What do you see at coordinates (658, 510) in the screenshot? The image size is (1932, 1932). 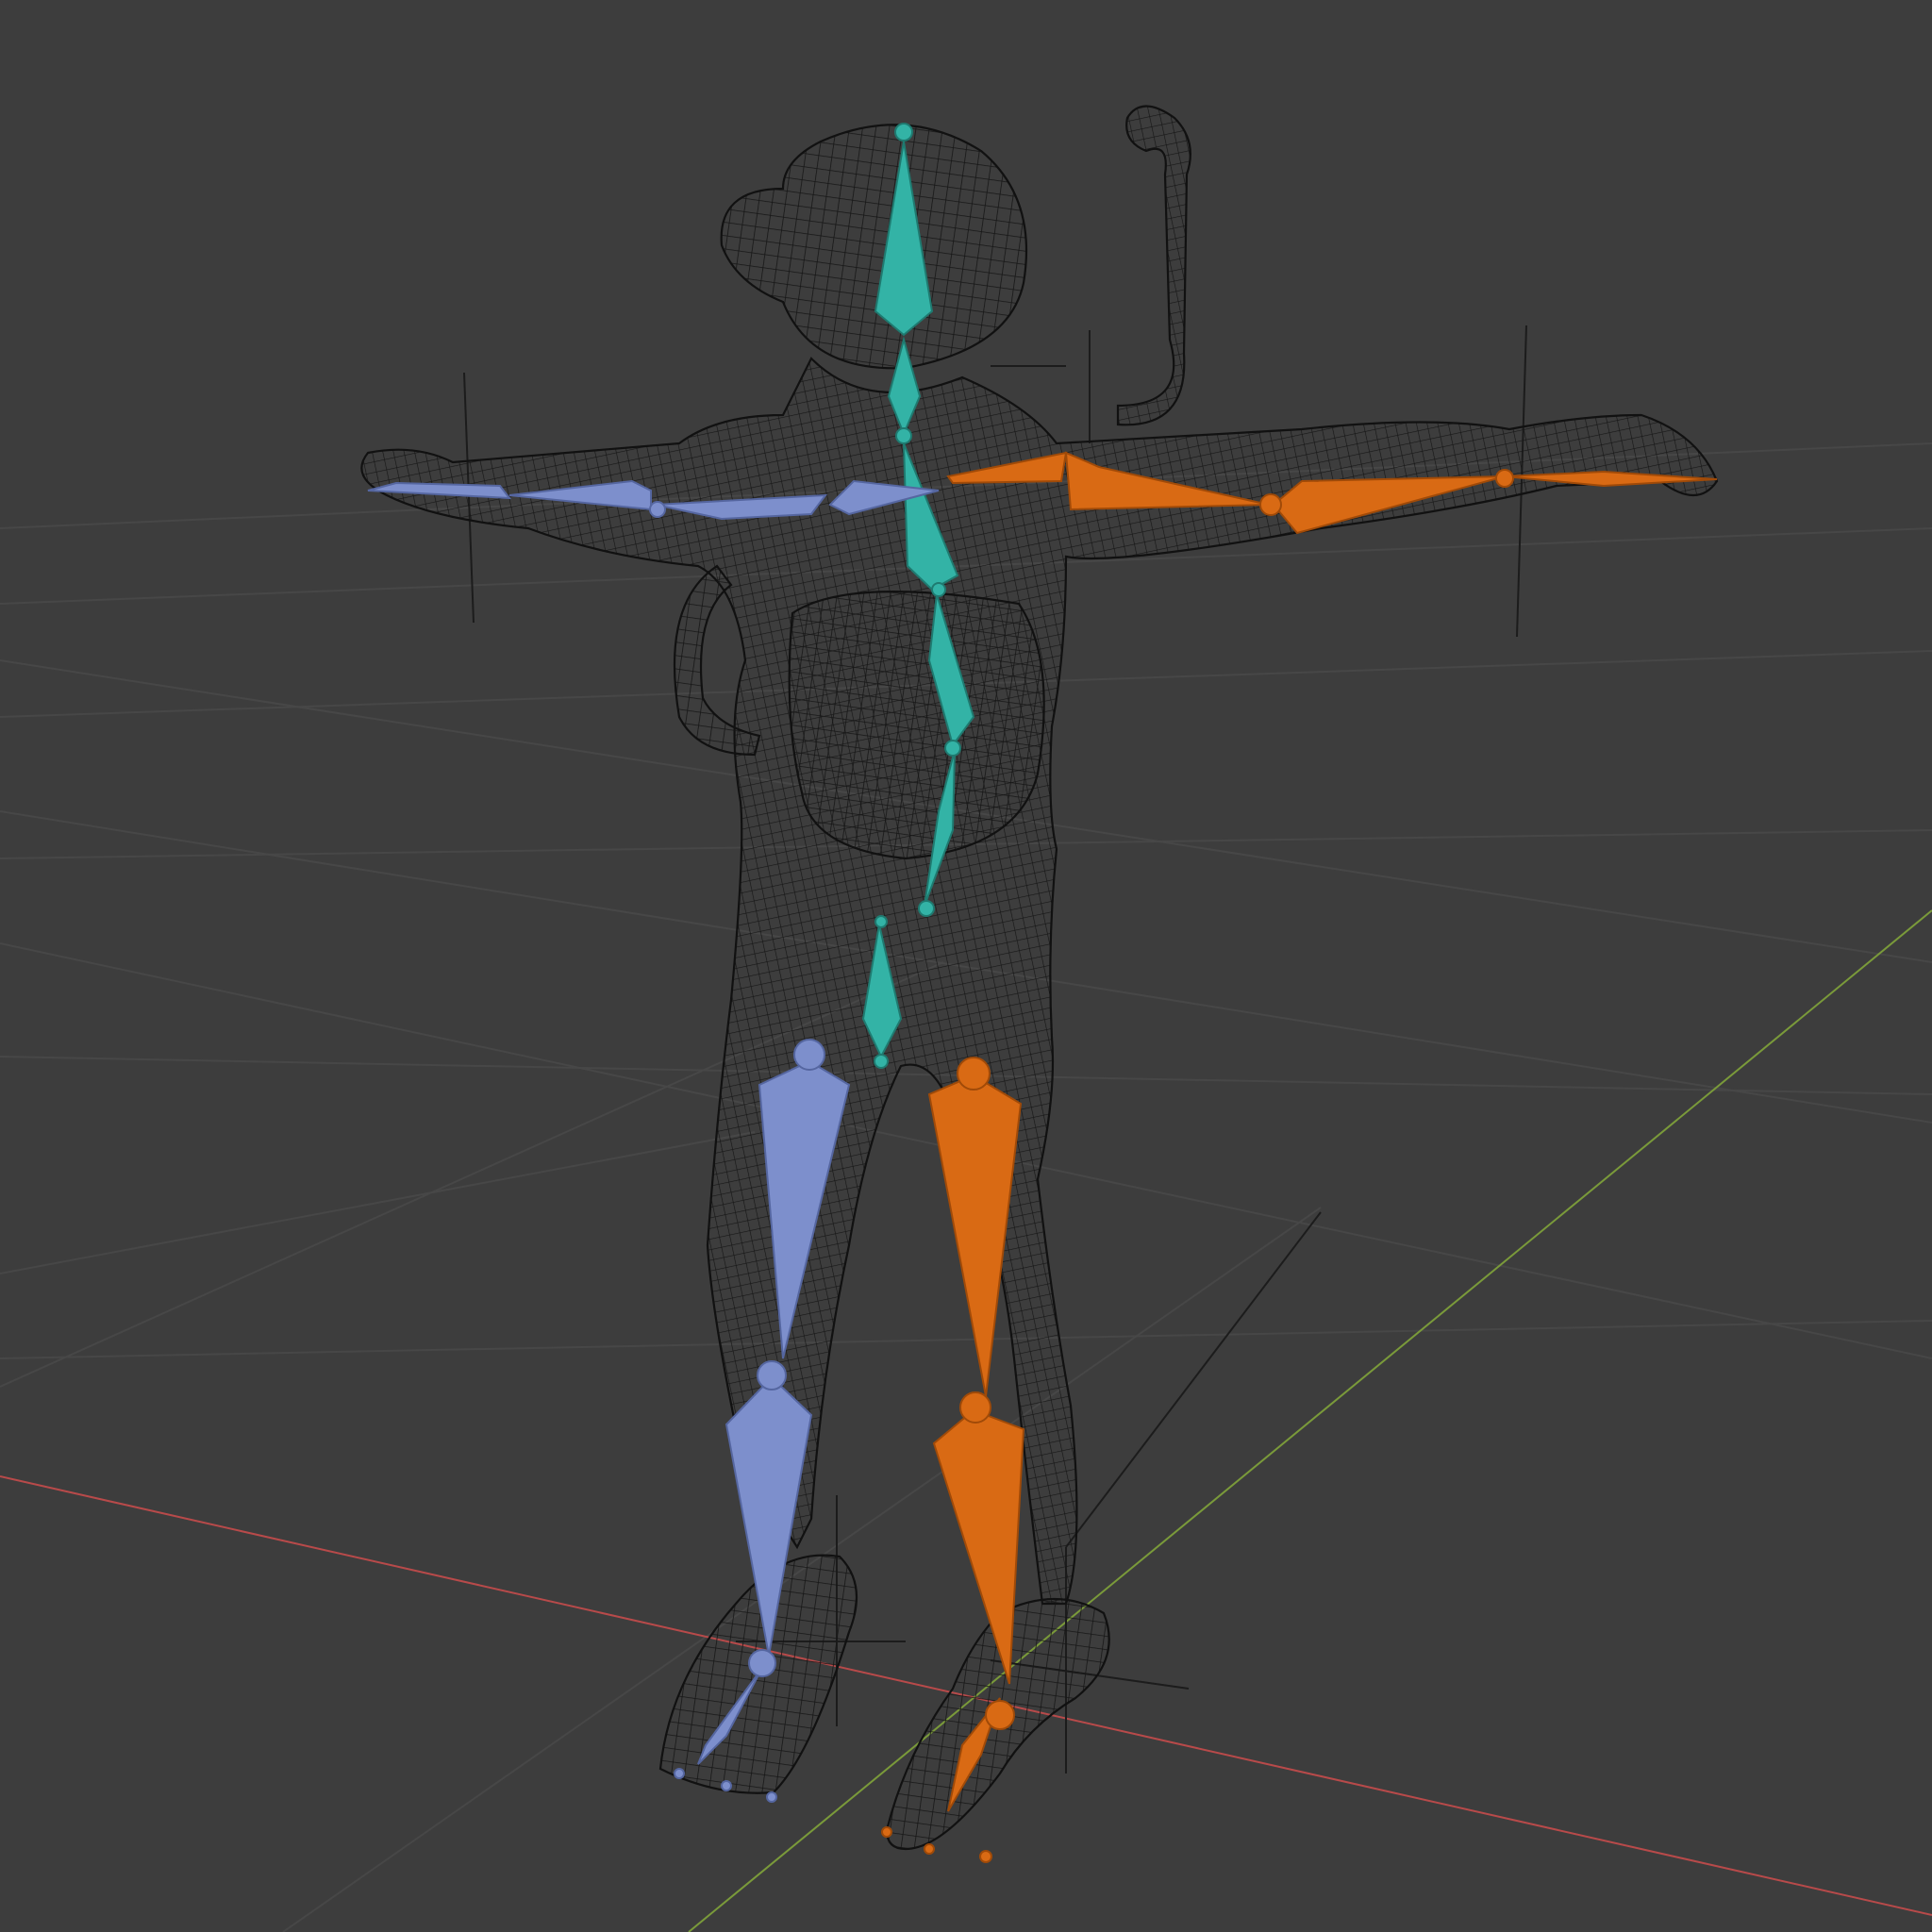 I see `joint-elbow-left` at bounding box center [658, 510].